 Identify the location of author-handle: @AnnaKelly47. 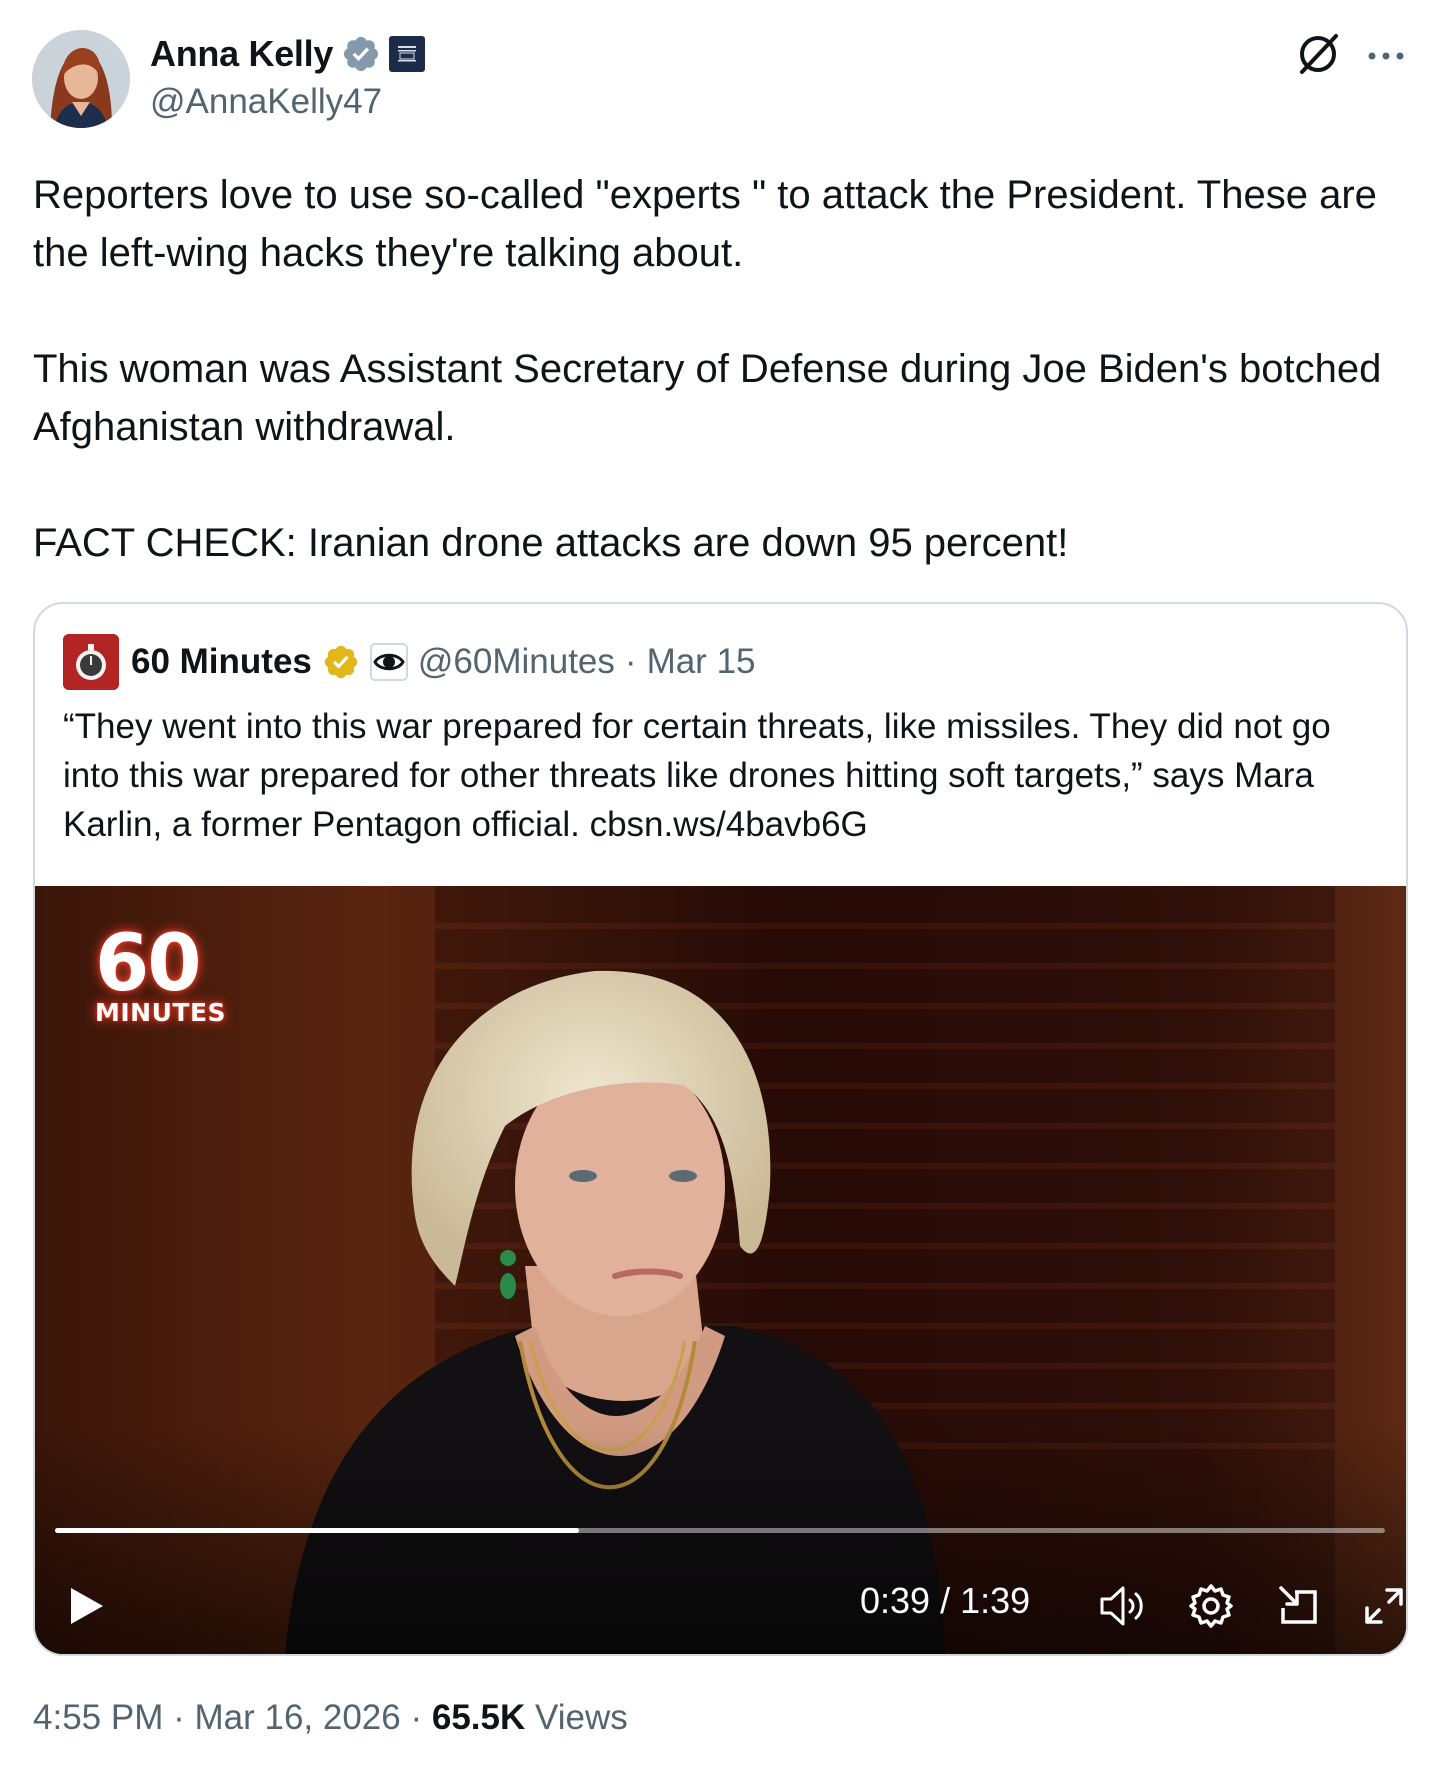
(266, 102).